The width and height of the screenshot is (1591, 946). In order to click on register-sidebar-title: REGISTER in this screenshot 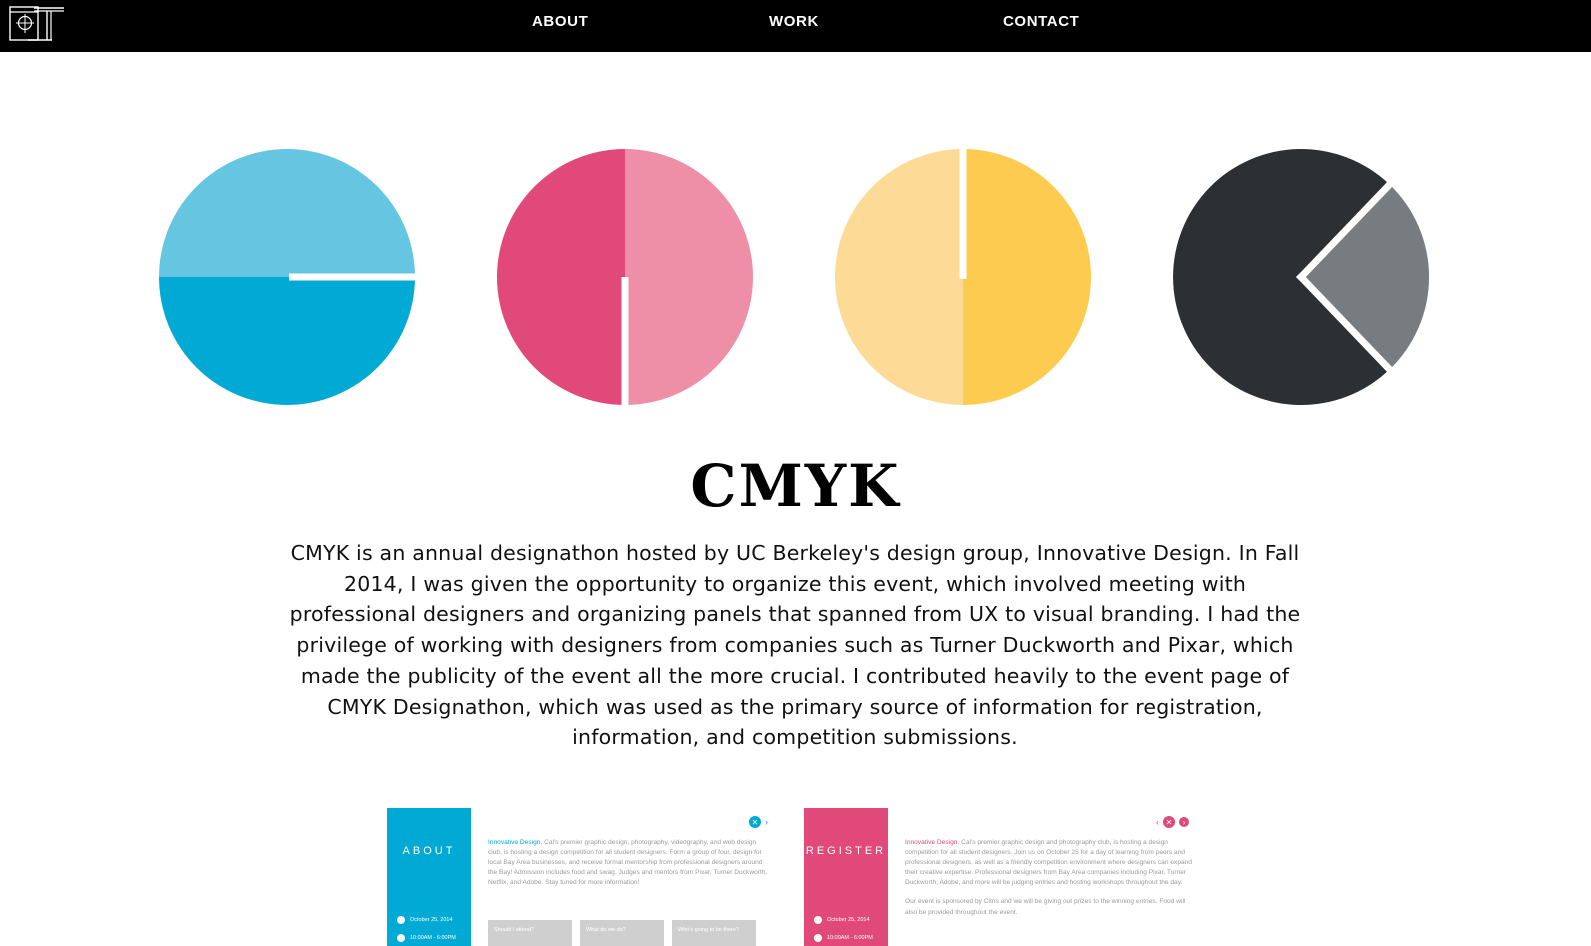, I will do `click(846, 851)`.